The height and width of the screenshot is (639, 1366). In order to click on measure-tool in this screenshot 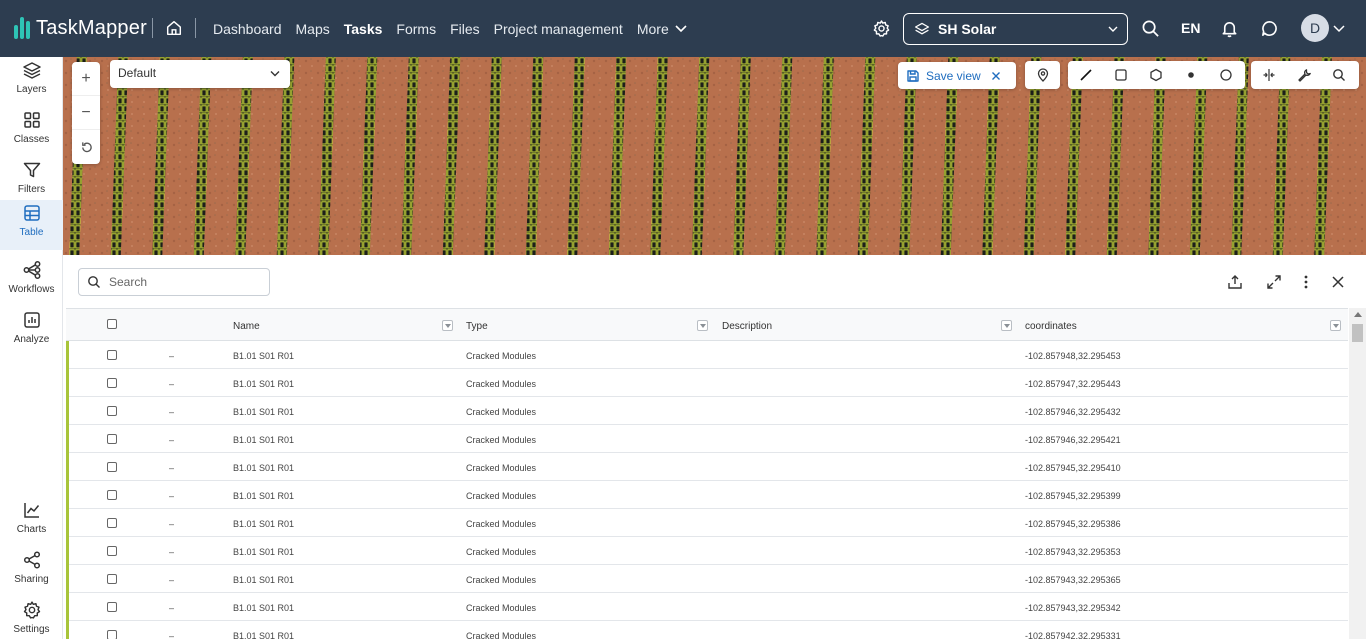, I will do `click(1303, 75)`.